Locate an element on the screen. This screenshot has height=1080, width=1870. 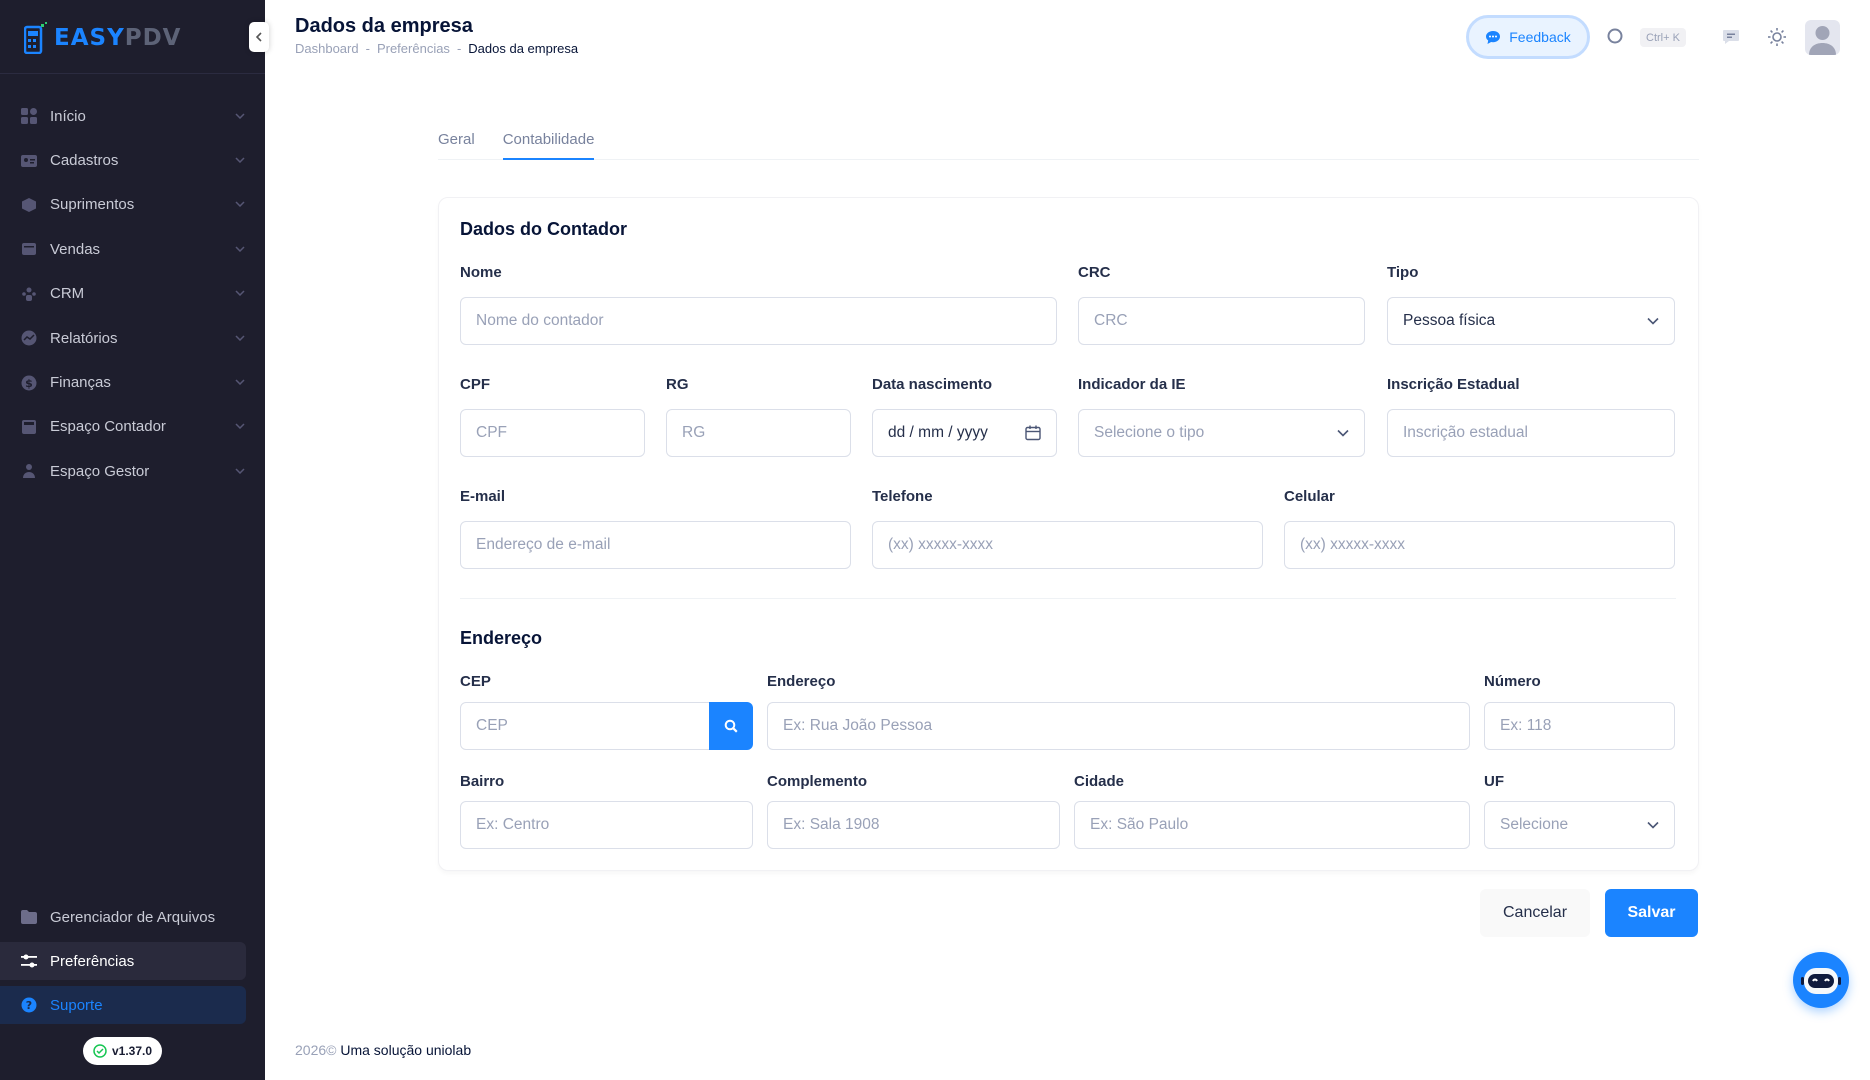
version-text: v1.37.0 is located at coordinates (132, 1051).